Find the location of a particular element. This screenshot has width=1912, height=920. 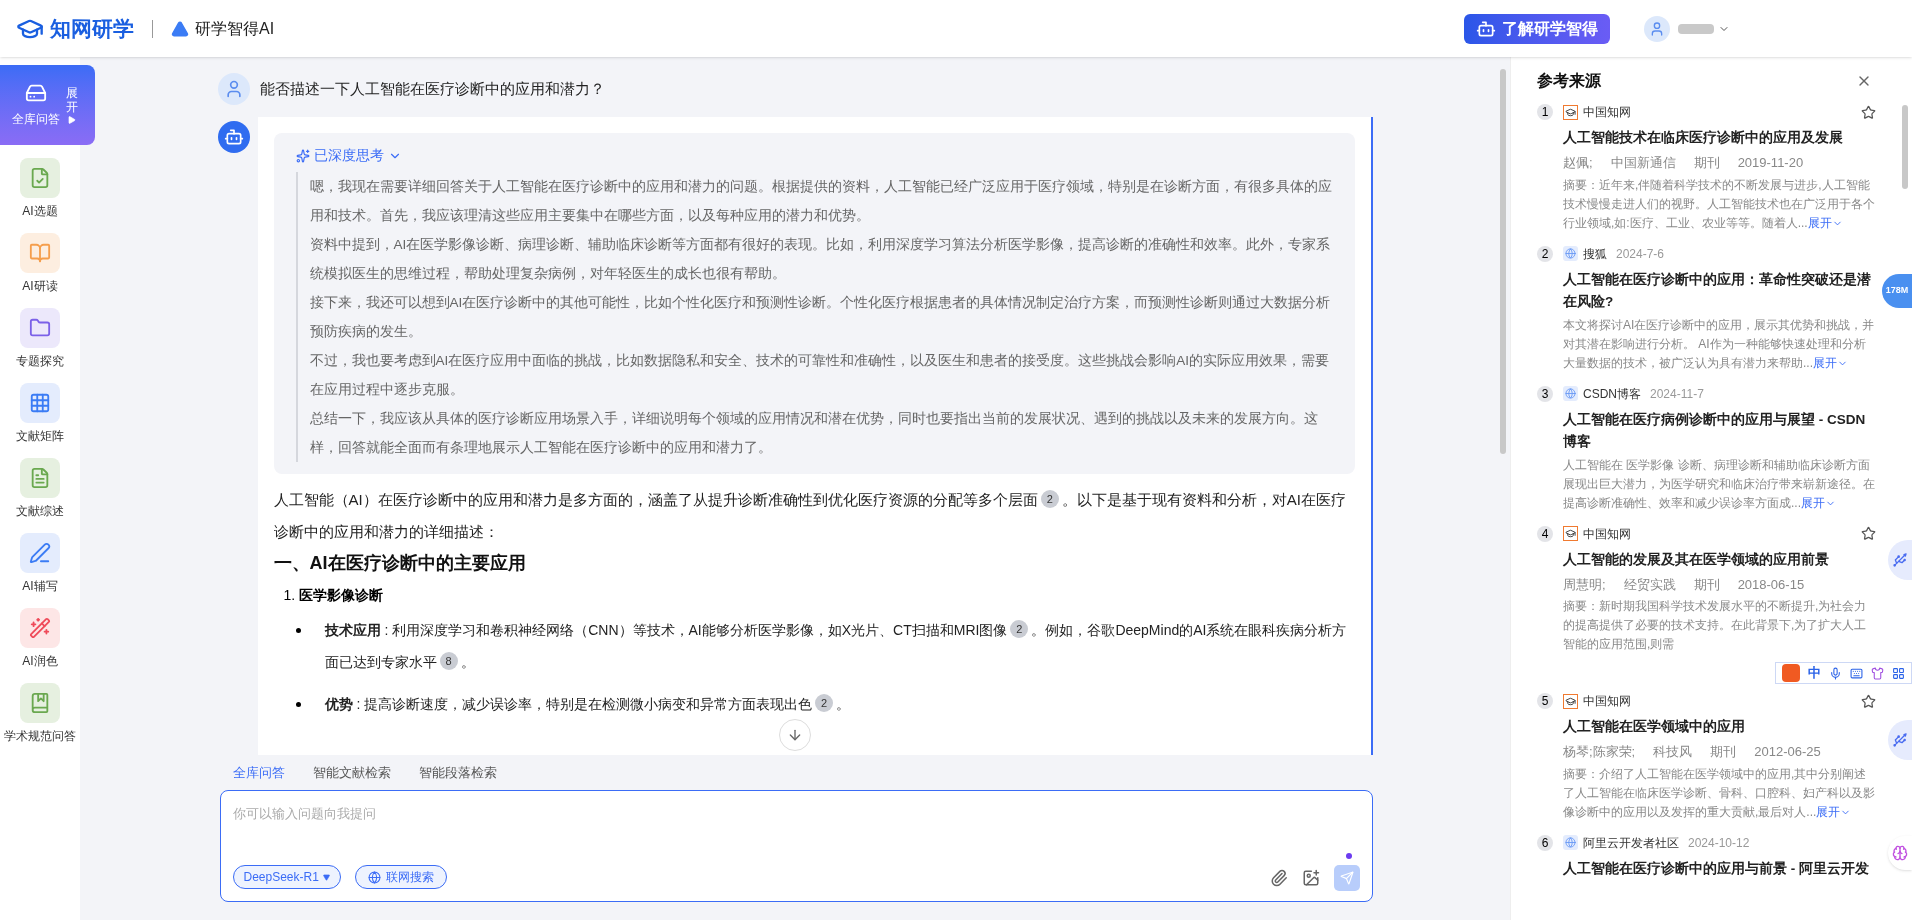

reference-meta: 中国新通信 is located at coordinates (1643, 163).